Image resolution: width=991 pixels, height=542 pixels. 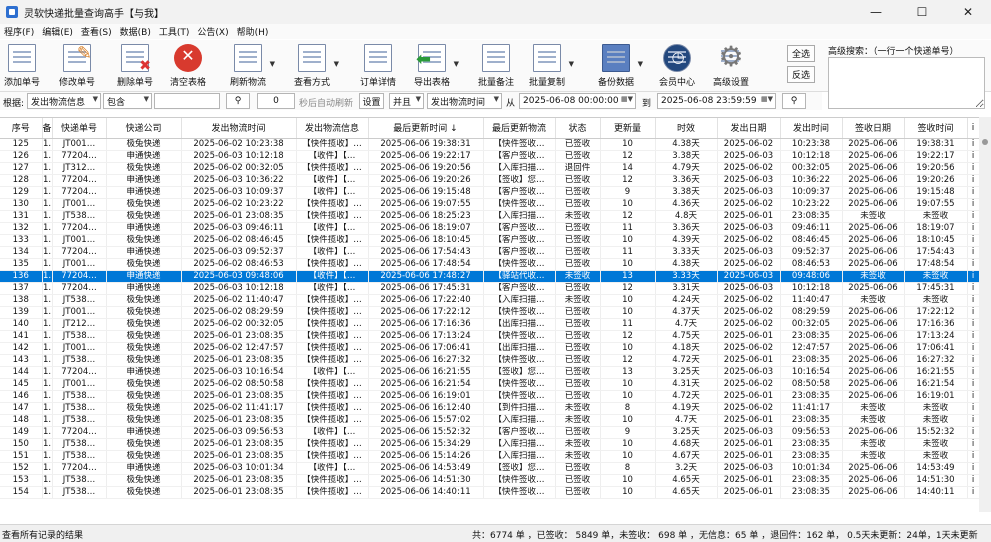 I want to click on advanced-search-input, so click(x=906, y=83).